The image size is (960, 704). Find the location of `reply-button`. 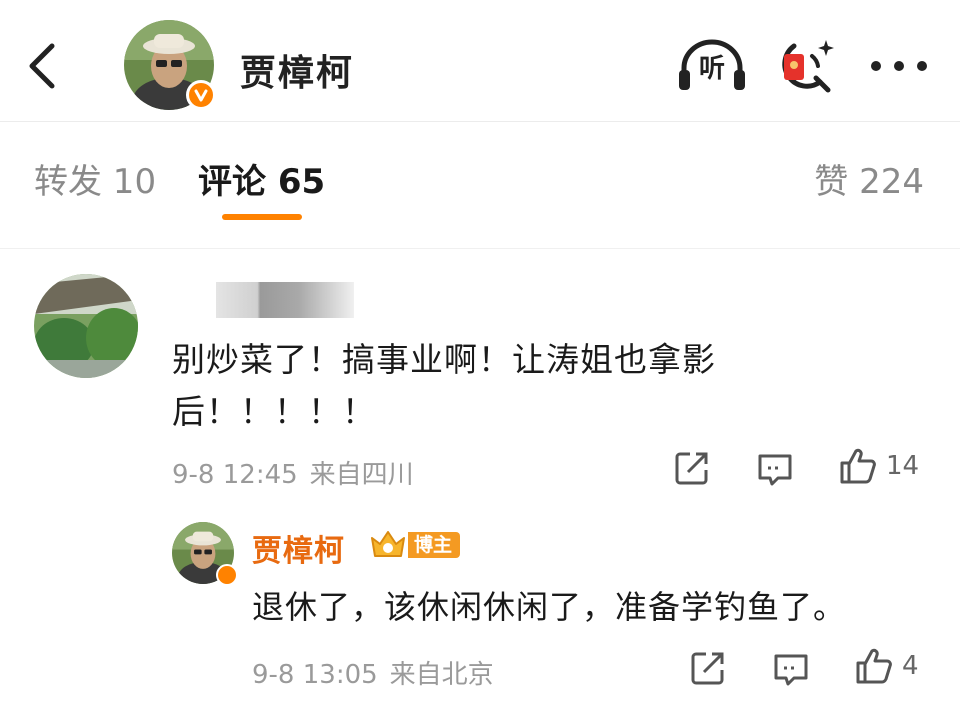

reply-button is located at coordinates (775, 470).